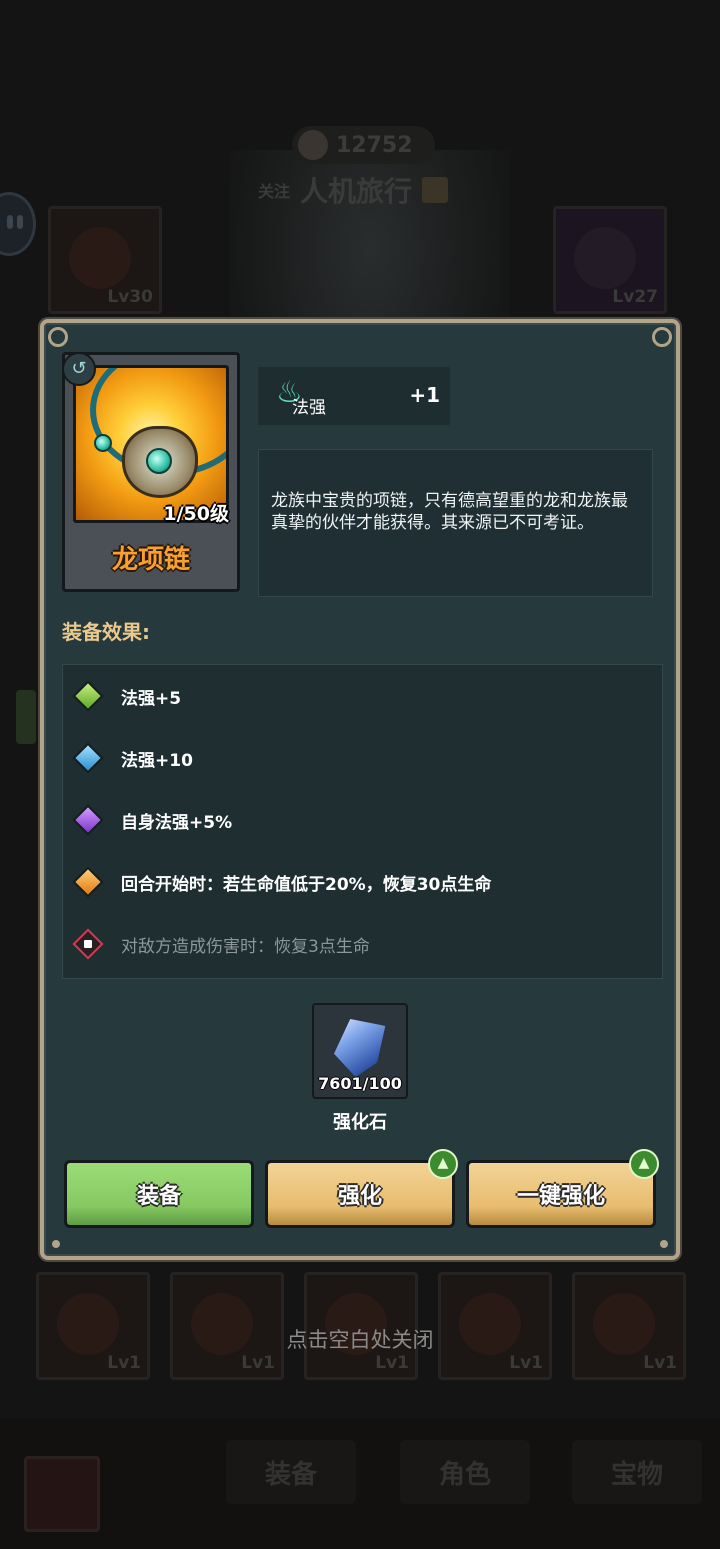 This screenshot has height=1549, width=720. I want to click on equip-button: 装备, so click(159, 1194).